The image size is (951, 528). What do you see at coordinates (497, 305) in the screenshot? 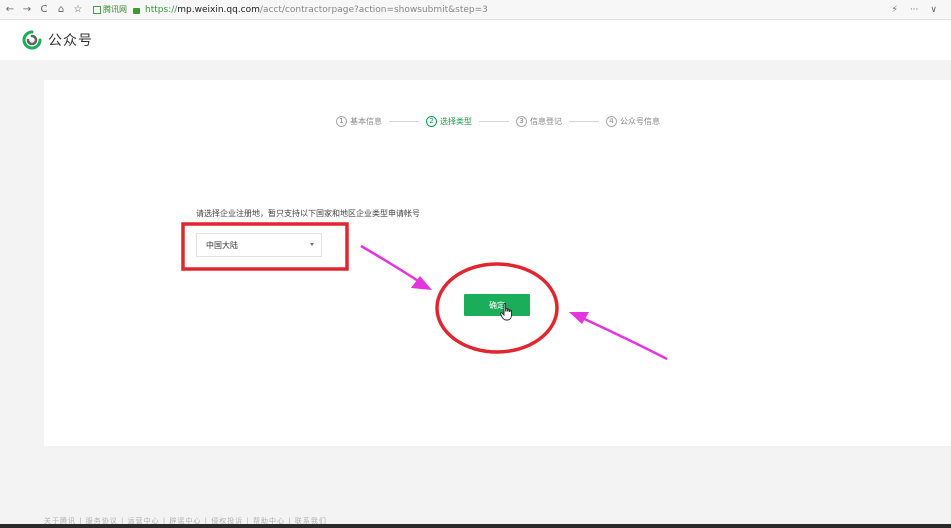
I see `confirm-button: 确定` at bounding box center [497, 305].